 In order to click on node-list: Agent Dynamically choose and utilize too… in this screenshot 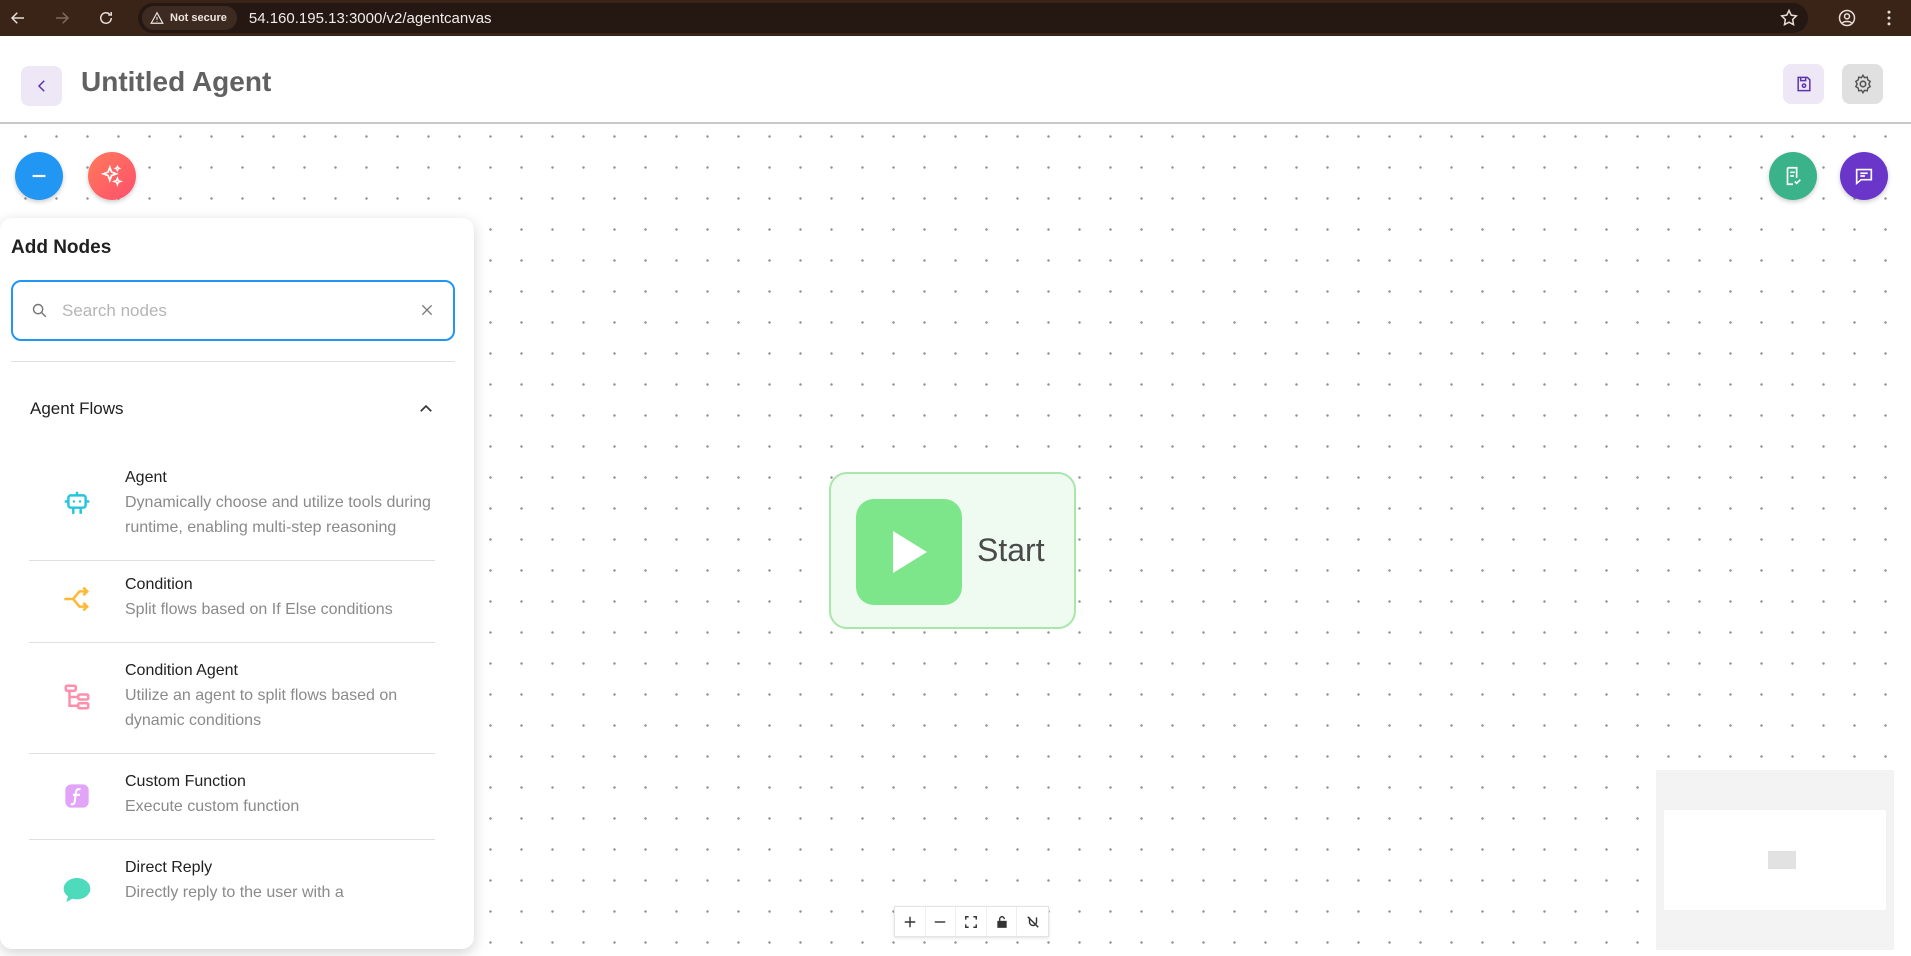, I will do `click(232, 693)`.